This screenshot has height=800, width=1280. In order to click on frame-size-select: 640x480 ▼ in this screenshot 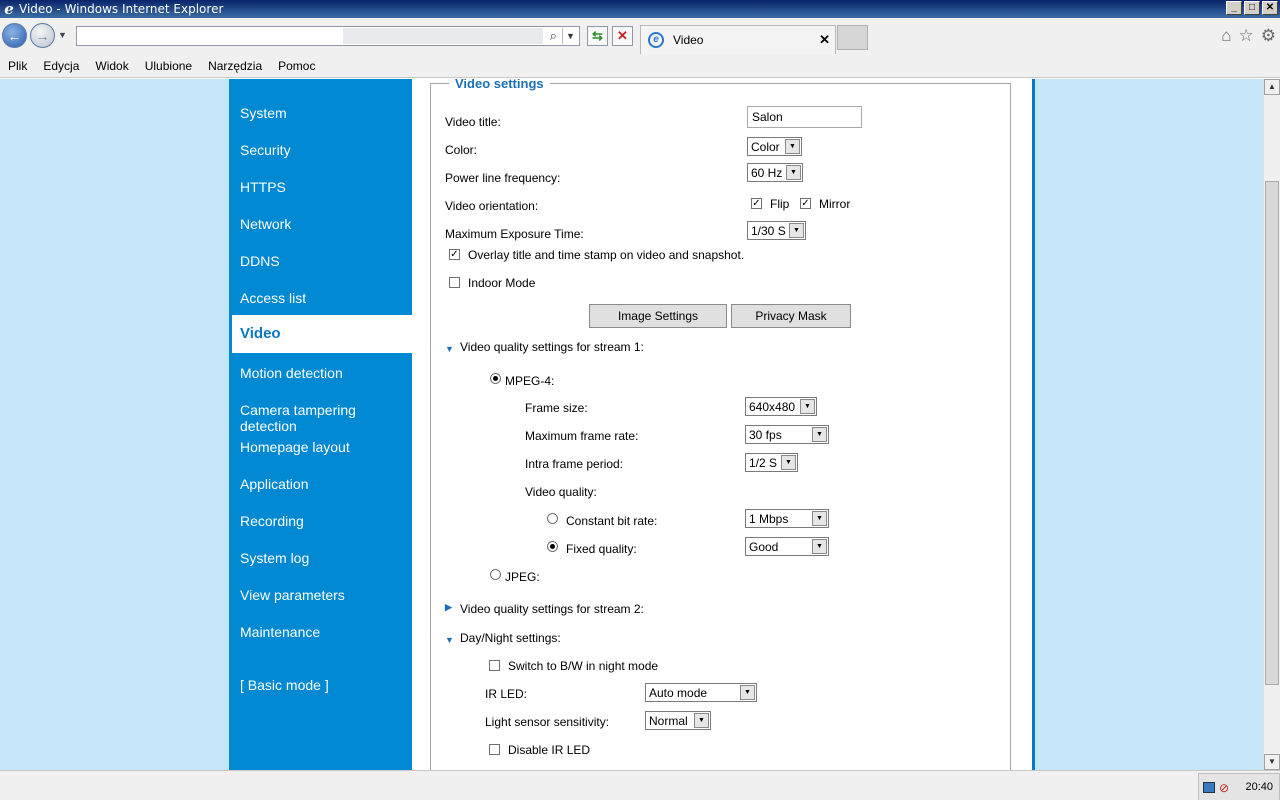, I will do `click(781, 406)`.